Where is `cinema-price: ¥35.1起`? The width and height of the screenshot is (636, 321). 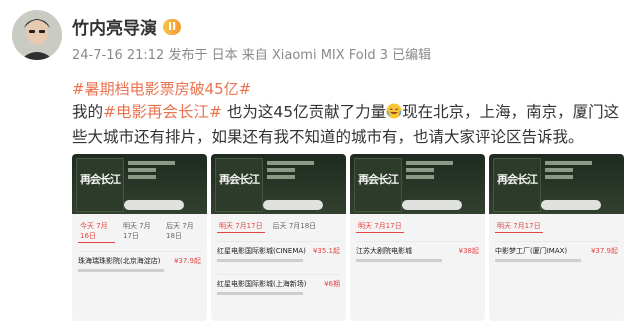
cinema-price: ¥35.1起 is located at coordinates (326, 251).